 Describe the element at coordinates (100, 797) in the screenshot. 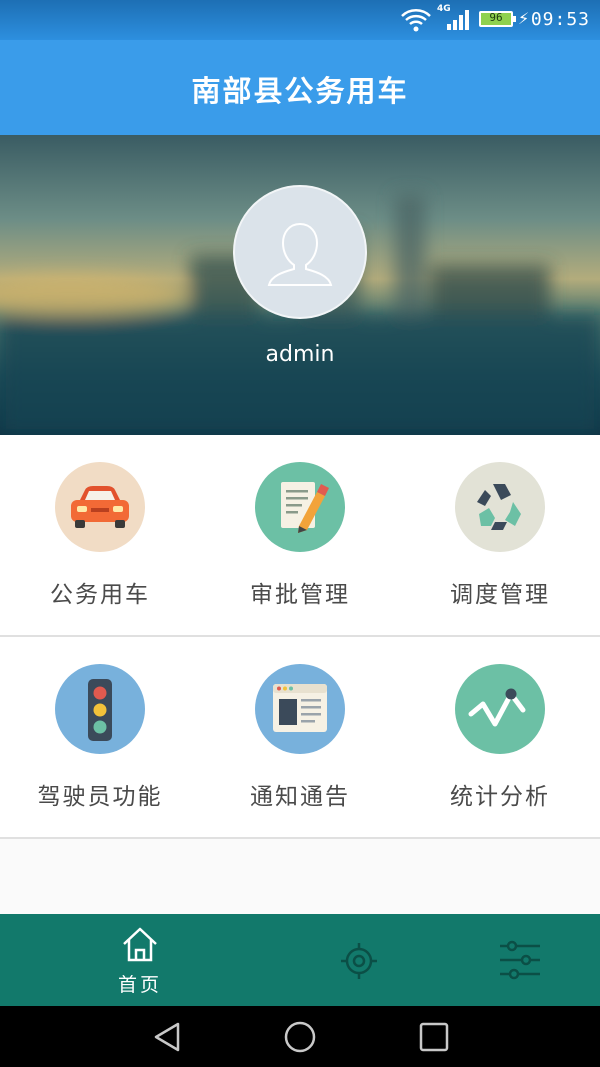

I see `menu-label: 驾驶员功能` at that location.